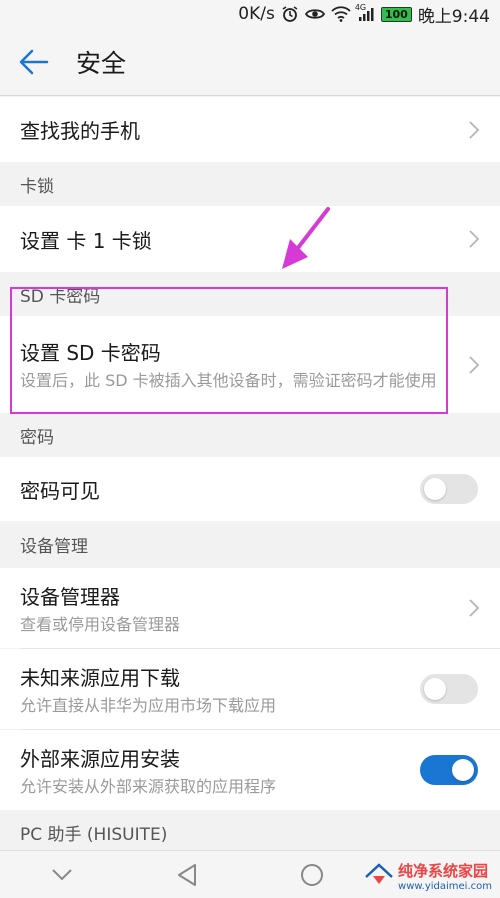 This screenshot has width=500, height=898. I want to click on network-type-label: 4G, so click(360, 7).